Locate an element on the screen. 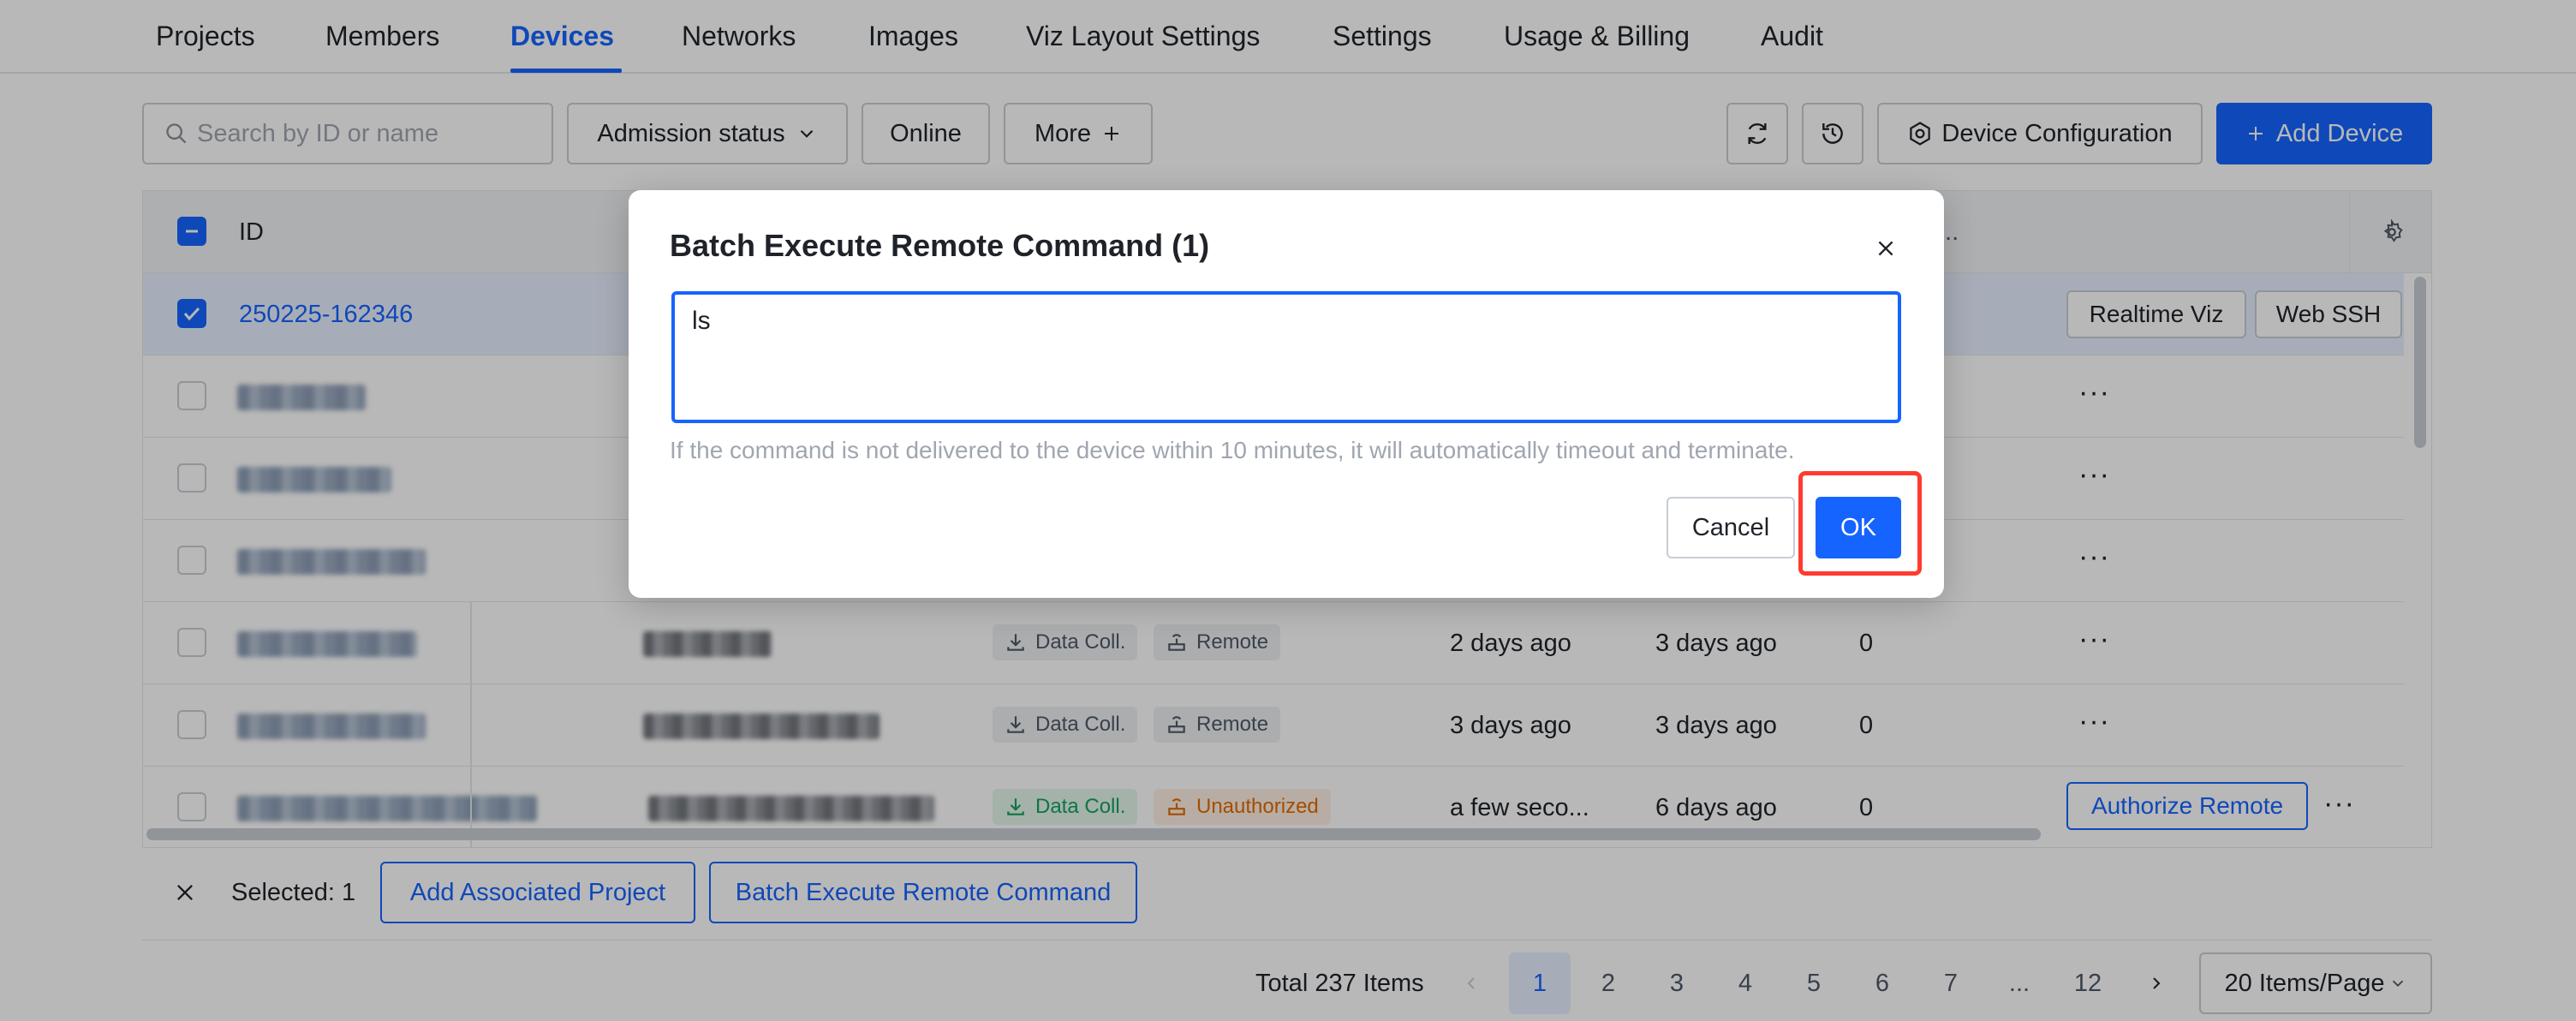  cancel-button: Cancel is located at coordinates (1731, 527).